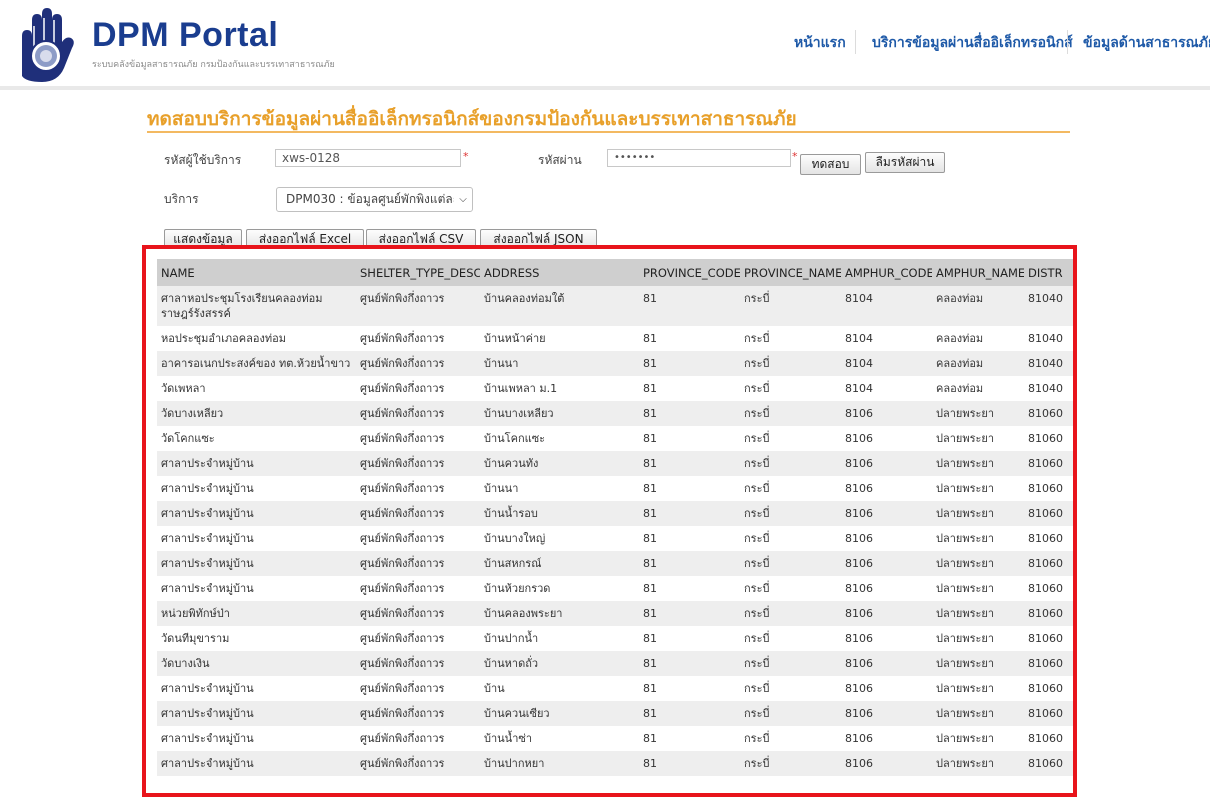  Describe the element at coordinates (256, 613) in the screenshot. I see `cell-name: หน่วยพิทักษ์ป่า` at that location.